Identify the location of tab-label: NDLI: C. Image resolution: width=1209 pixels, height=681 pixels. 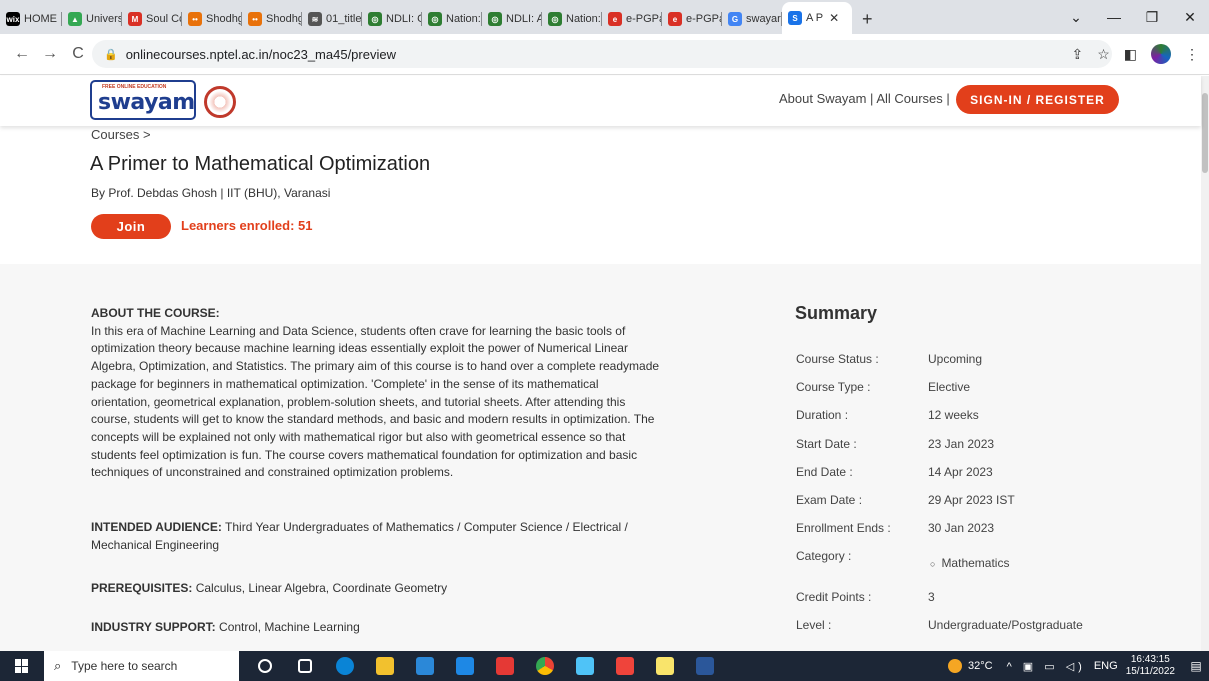
(404, 19).